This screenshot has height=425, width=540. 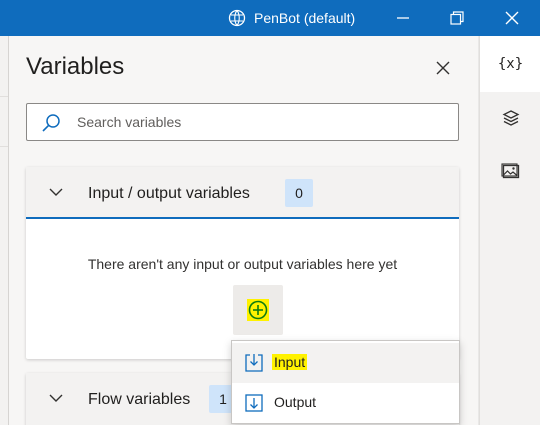 What do you see at coordinates (237, 18) in the screenshot?
I see `bot-icon` at bounding box center [237, 18].